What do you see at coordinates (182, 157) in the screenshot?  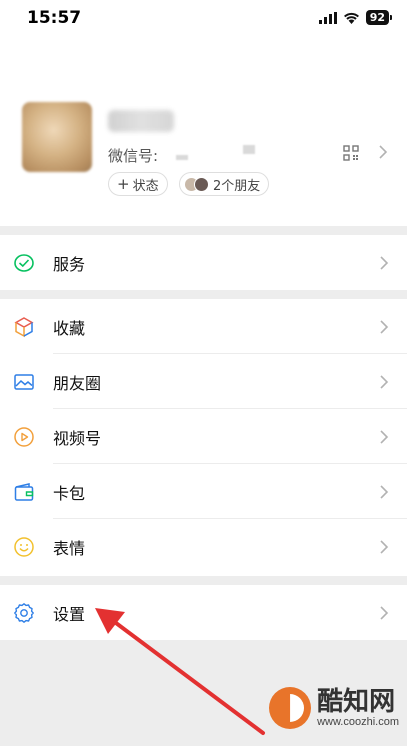 I see `wechat-id-blurred` at bounding box center [182, 157].